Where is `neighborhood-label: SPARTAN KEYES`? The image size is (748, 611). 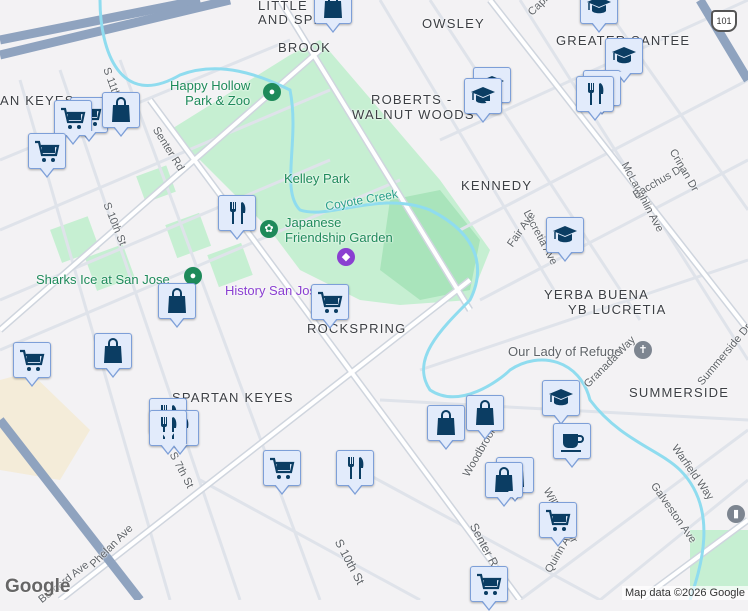
neighborhood-label: SPARTAN KEYES is located at coordinates (233, 397).